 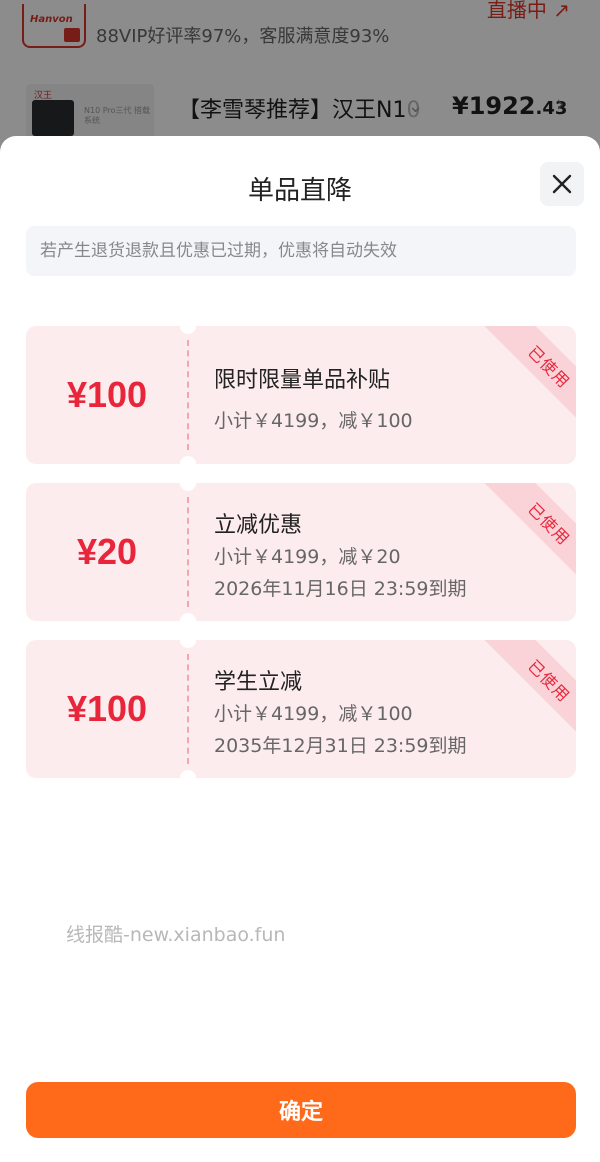 I want to click on coupon-card: ¥100 限时限量单品补贴 小计￥4199，减￥100 已使用, so click(x=301, y=395).